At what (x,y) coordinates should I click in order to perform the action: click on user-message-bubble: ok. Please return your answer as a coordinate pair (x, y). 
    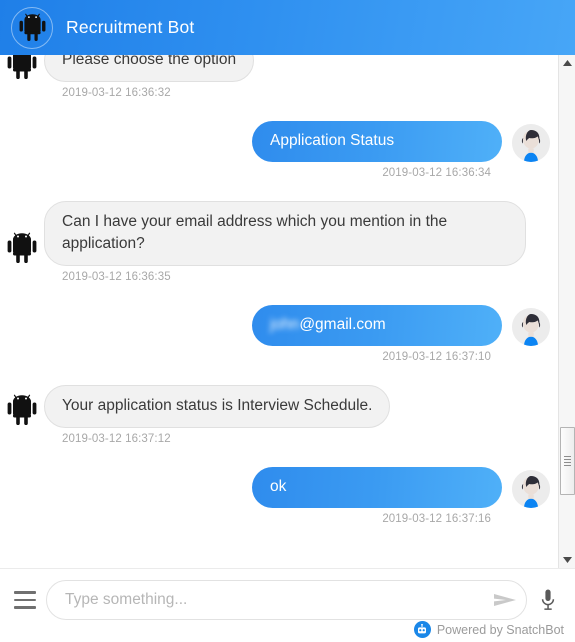
    Looking at the image, I should click on (377, 487).